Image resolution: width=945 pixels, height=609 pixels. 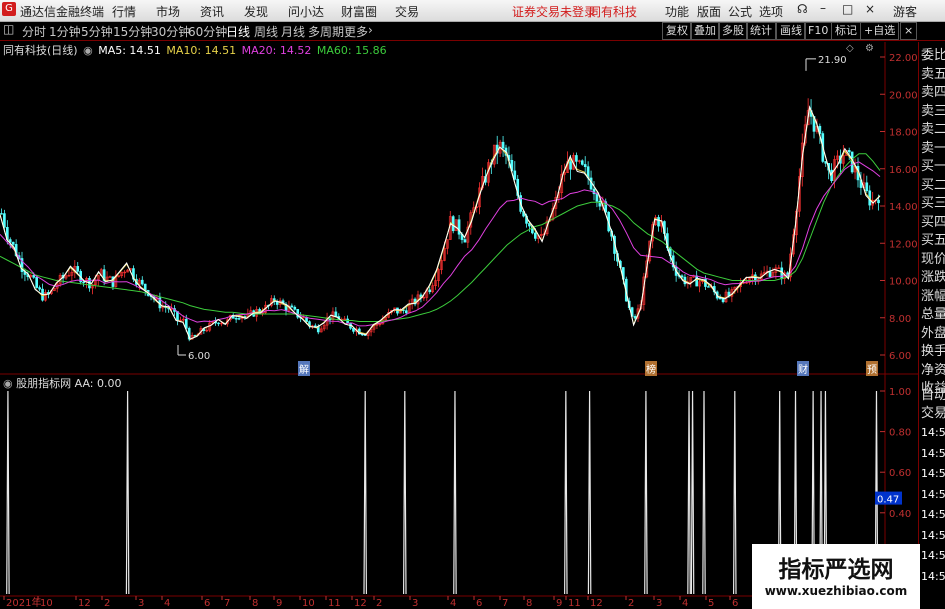 I want to click on event-marker-unlock: 解, so click(x=304, y=368).